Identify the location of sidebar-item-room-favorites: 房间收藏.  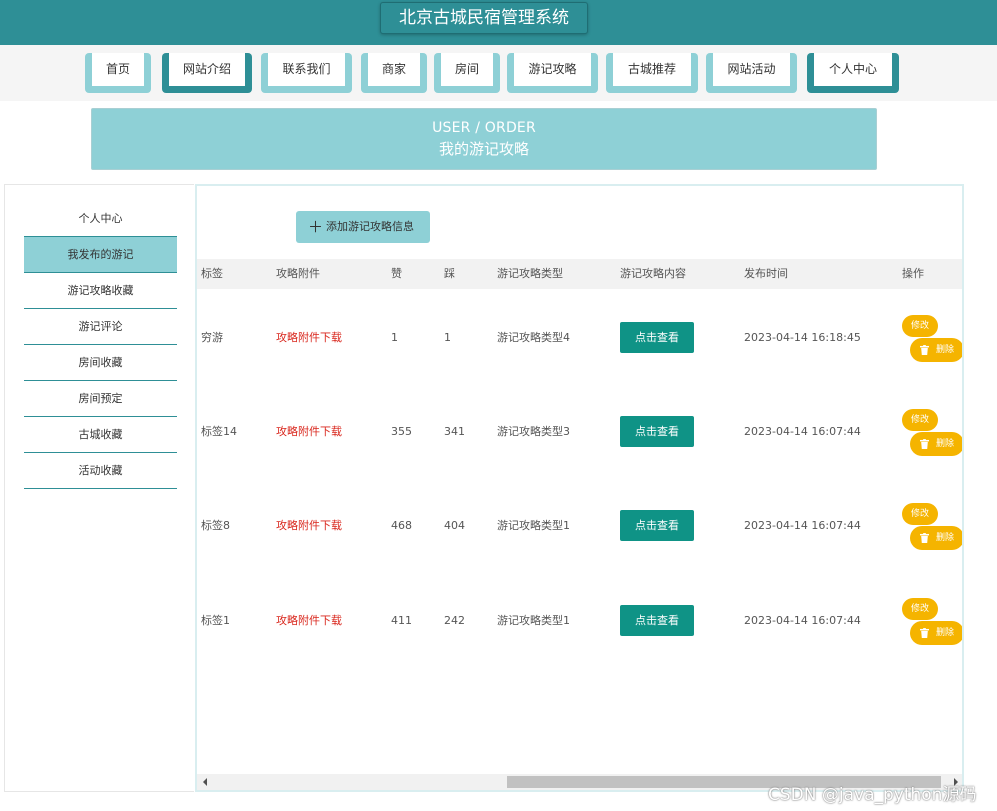
(100, 363).